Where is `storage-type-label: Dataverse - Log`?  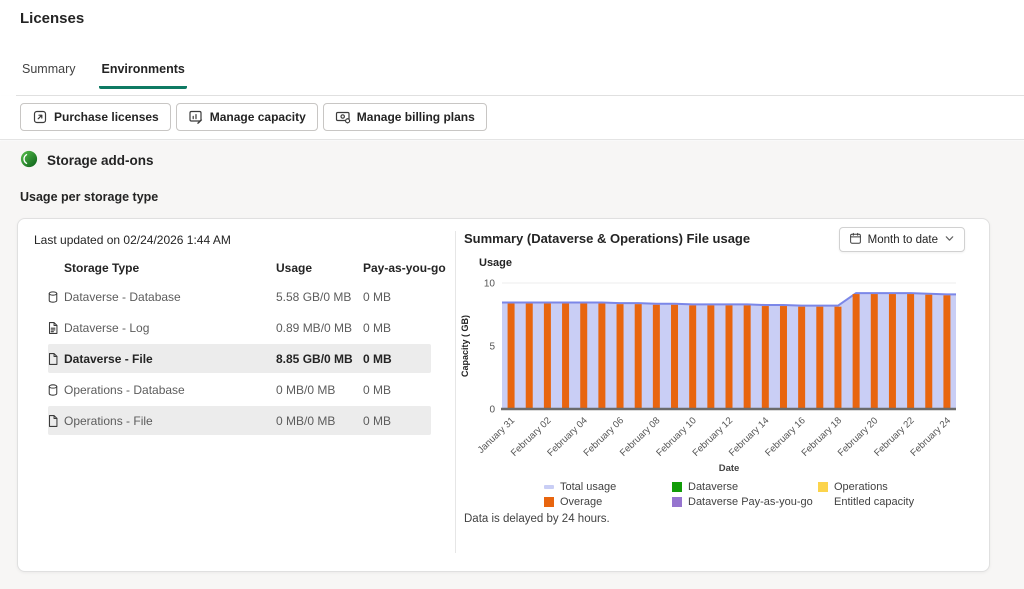
storage-type-label: Dataverse - Log is located at coordinates (107, 327).